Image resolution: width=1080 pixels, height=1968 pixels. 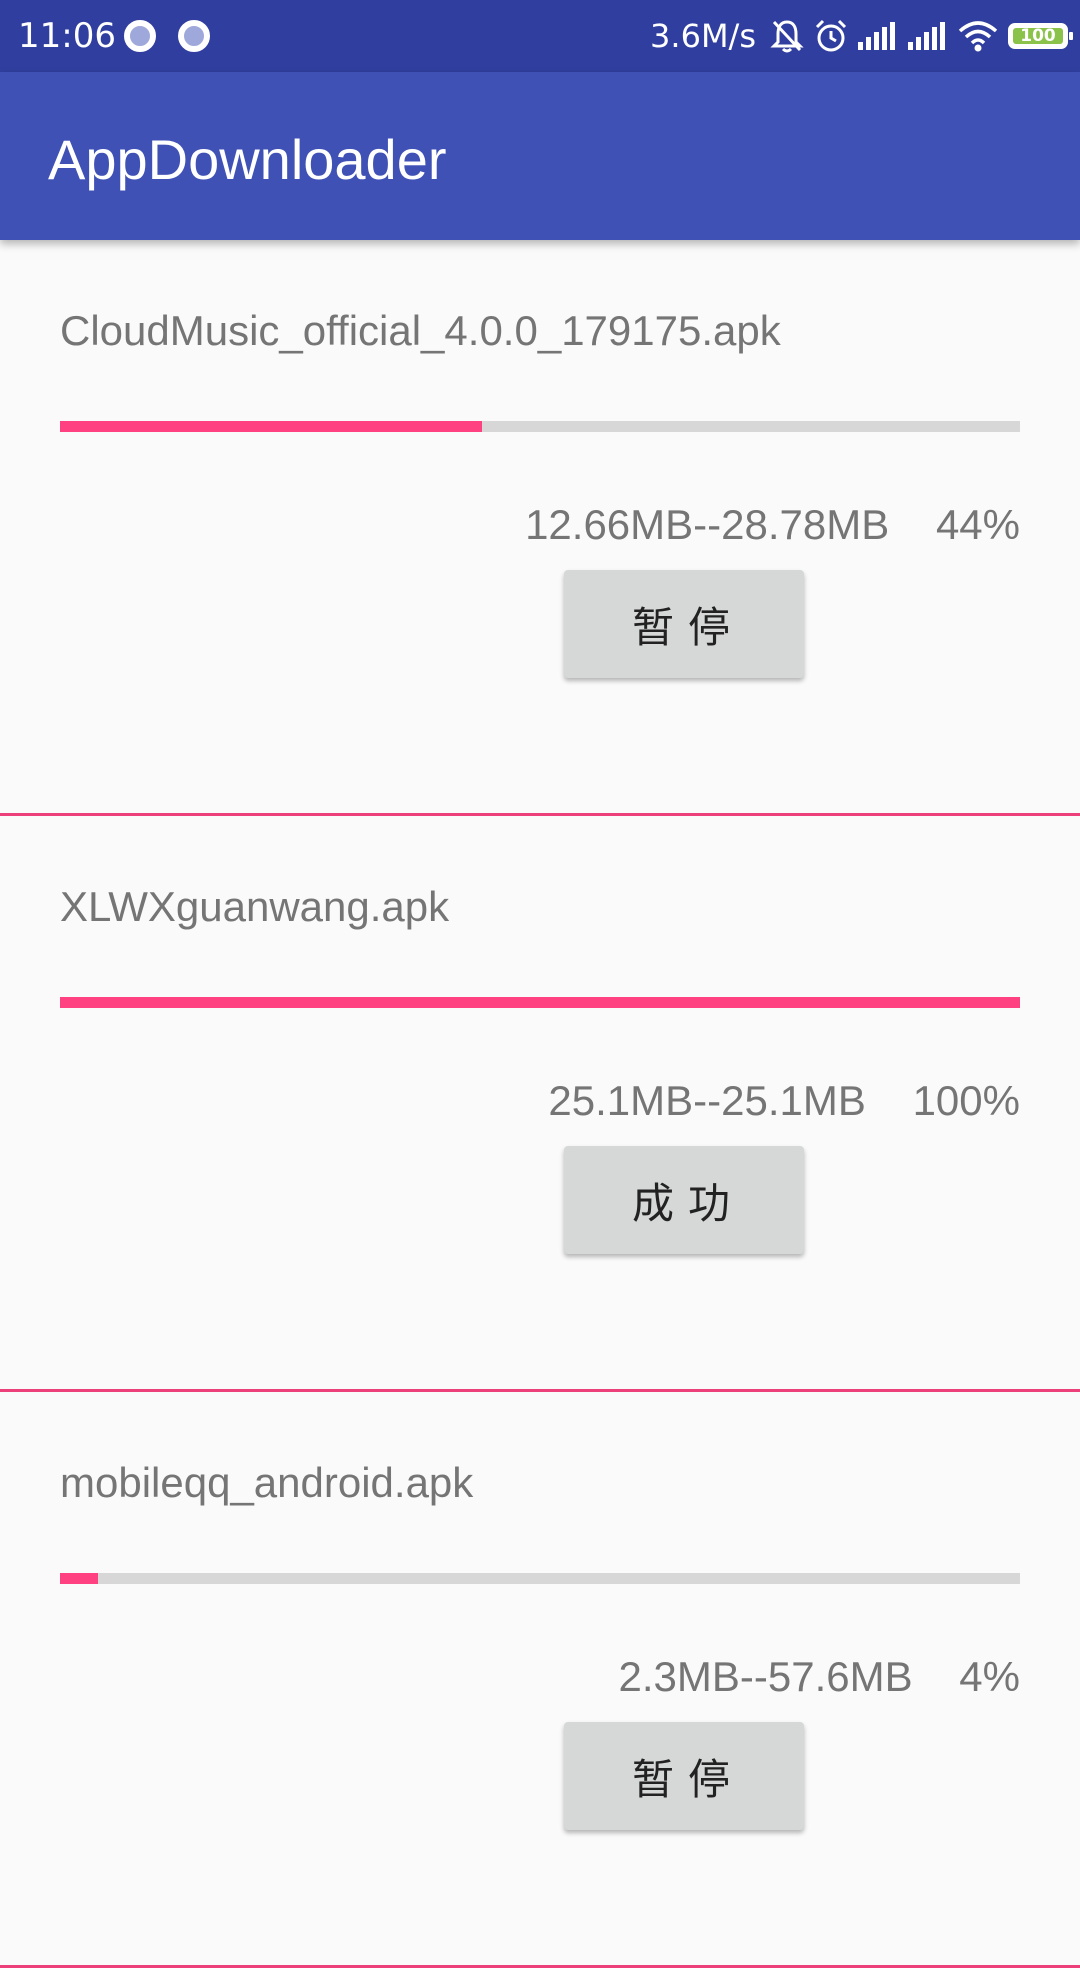 What do you see at coordinates (707, 524) in the screenshot?
I see `size-text: 12.66MB--28.78MB` at bounding box center [707, 524].